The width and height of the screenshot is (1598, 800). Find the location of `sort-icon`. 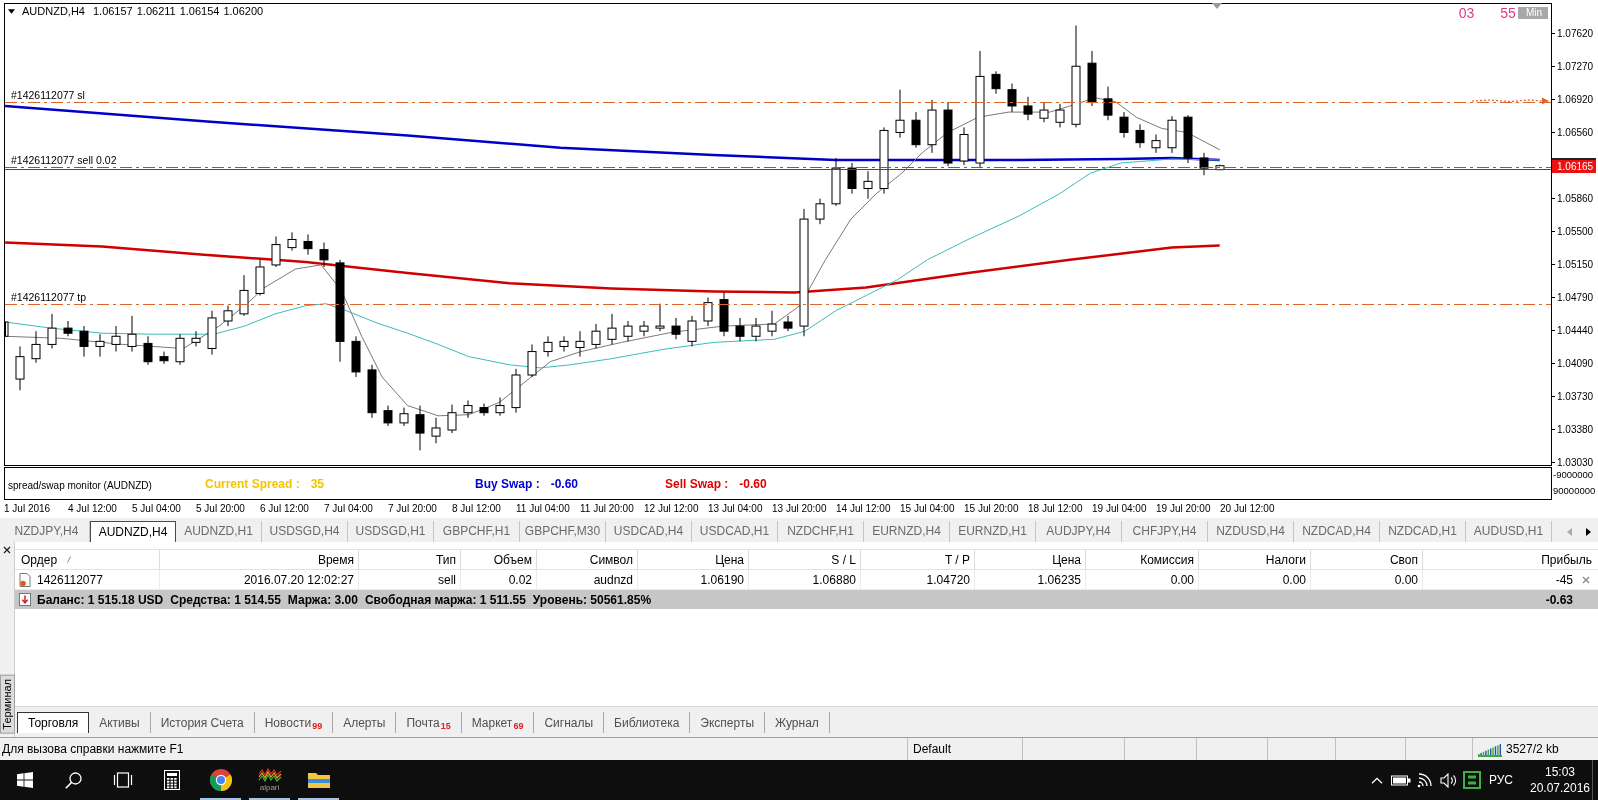

sort-icon is located at coordinates (69, 559).